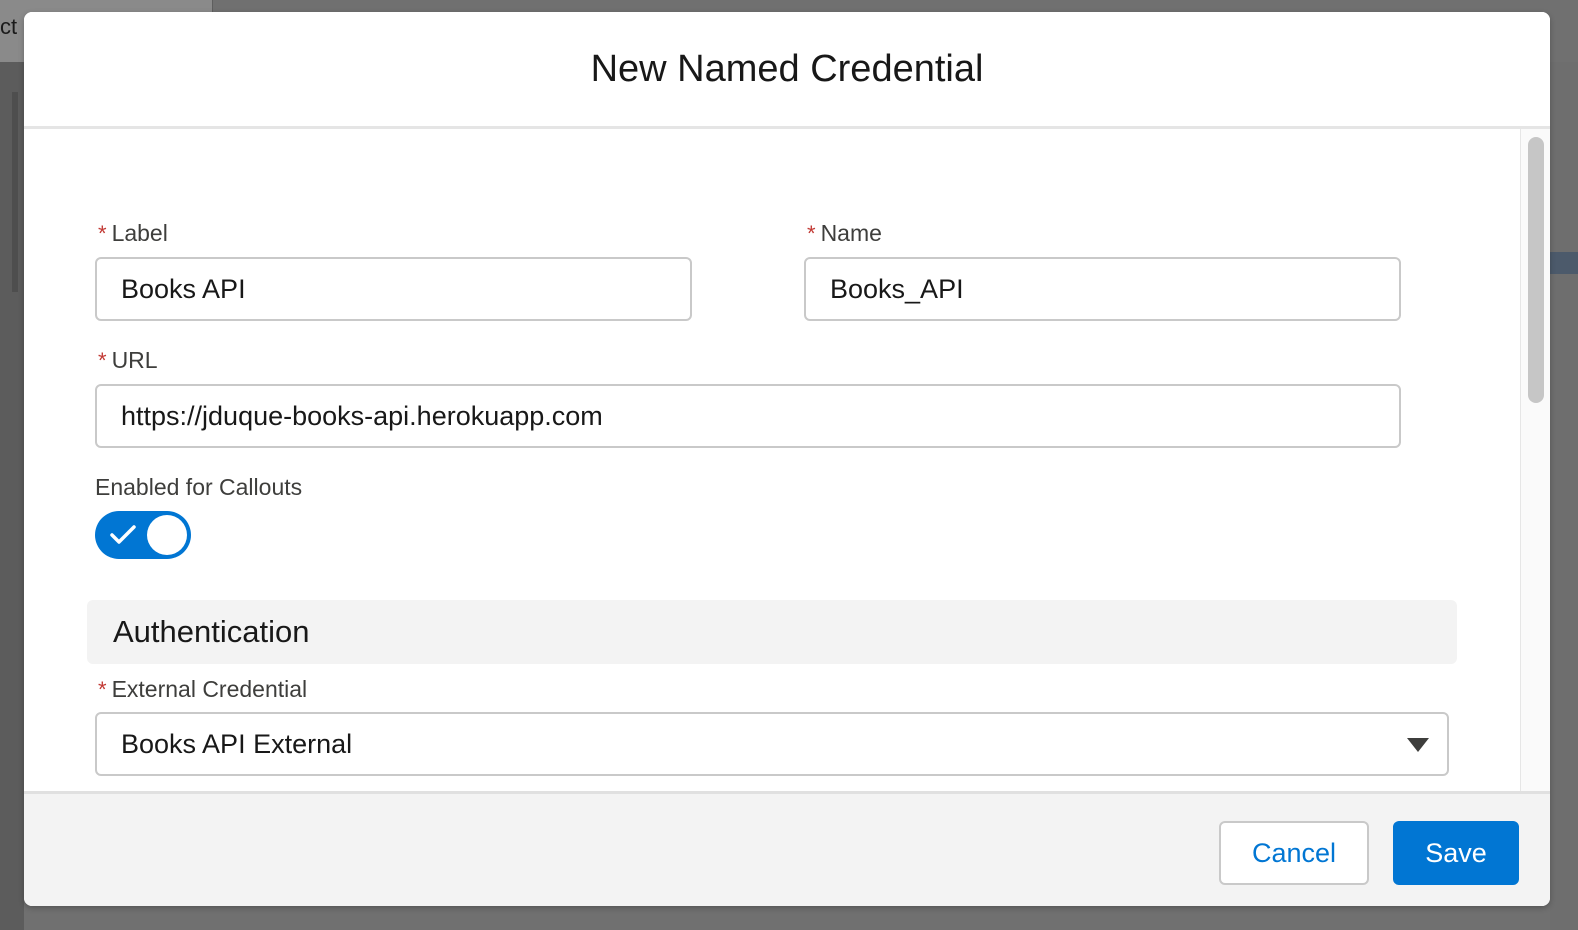 This screenshot has width=1578, height=930. Describe the element at coordinates (237, 743) in the screenshot. I see `external-credential-select-value: Books API External` at that location.